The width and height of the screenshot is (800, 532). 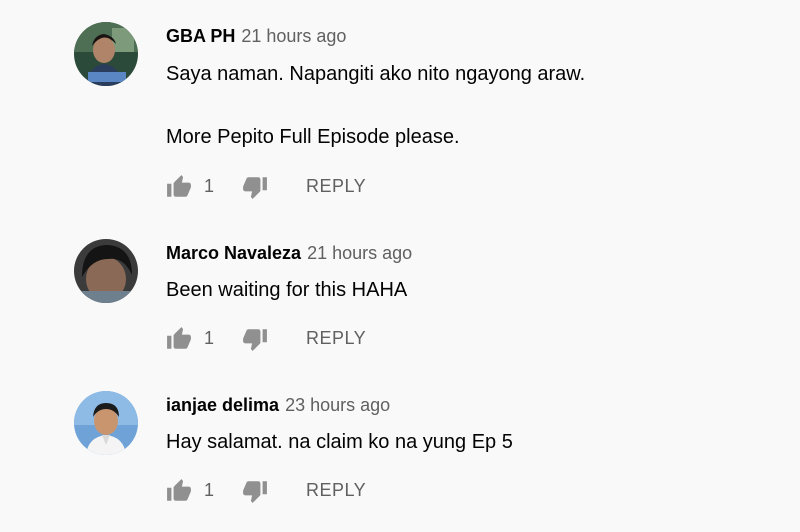 I want to click on author-name: ianjae delima, so click(x=222, y=405).